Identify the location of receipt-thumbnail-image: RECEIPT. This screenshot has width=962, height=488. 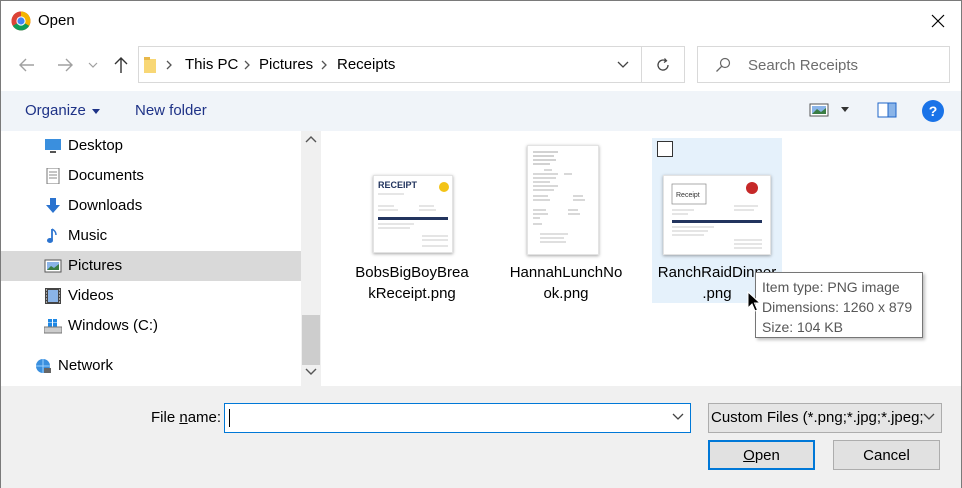
(413, 213).